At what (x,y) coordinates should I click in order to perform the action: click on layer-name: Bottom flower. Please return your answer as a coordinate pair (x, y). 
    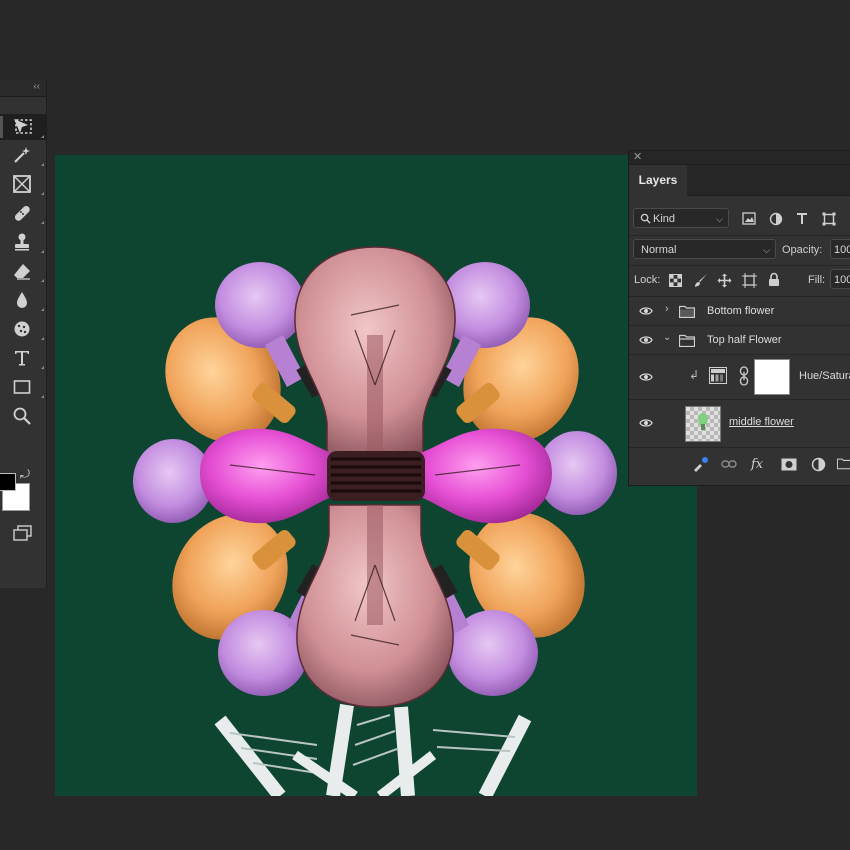
    Looking at the image, I should click on (741, 311).